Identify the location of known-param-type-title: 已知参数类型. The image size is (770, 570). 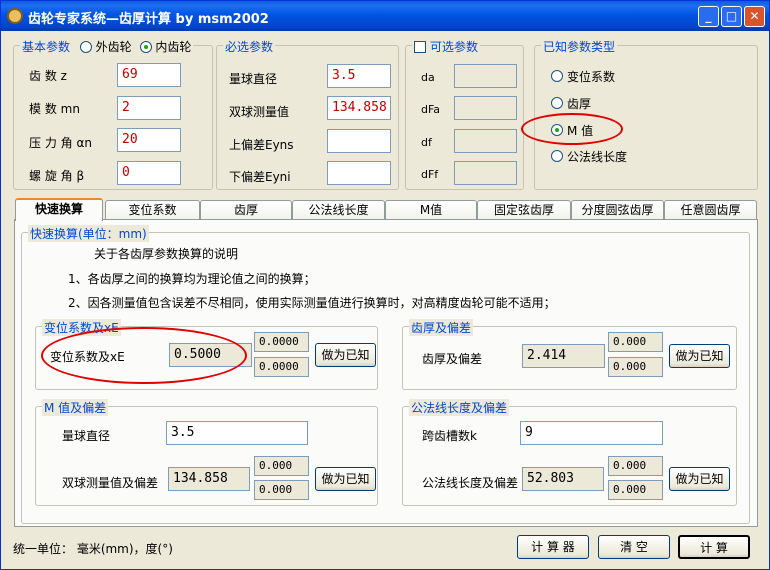
(579, 46).